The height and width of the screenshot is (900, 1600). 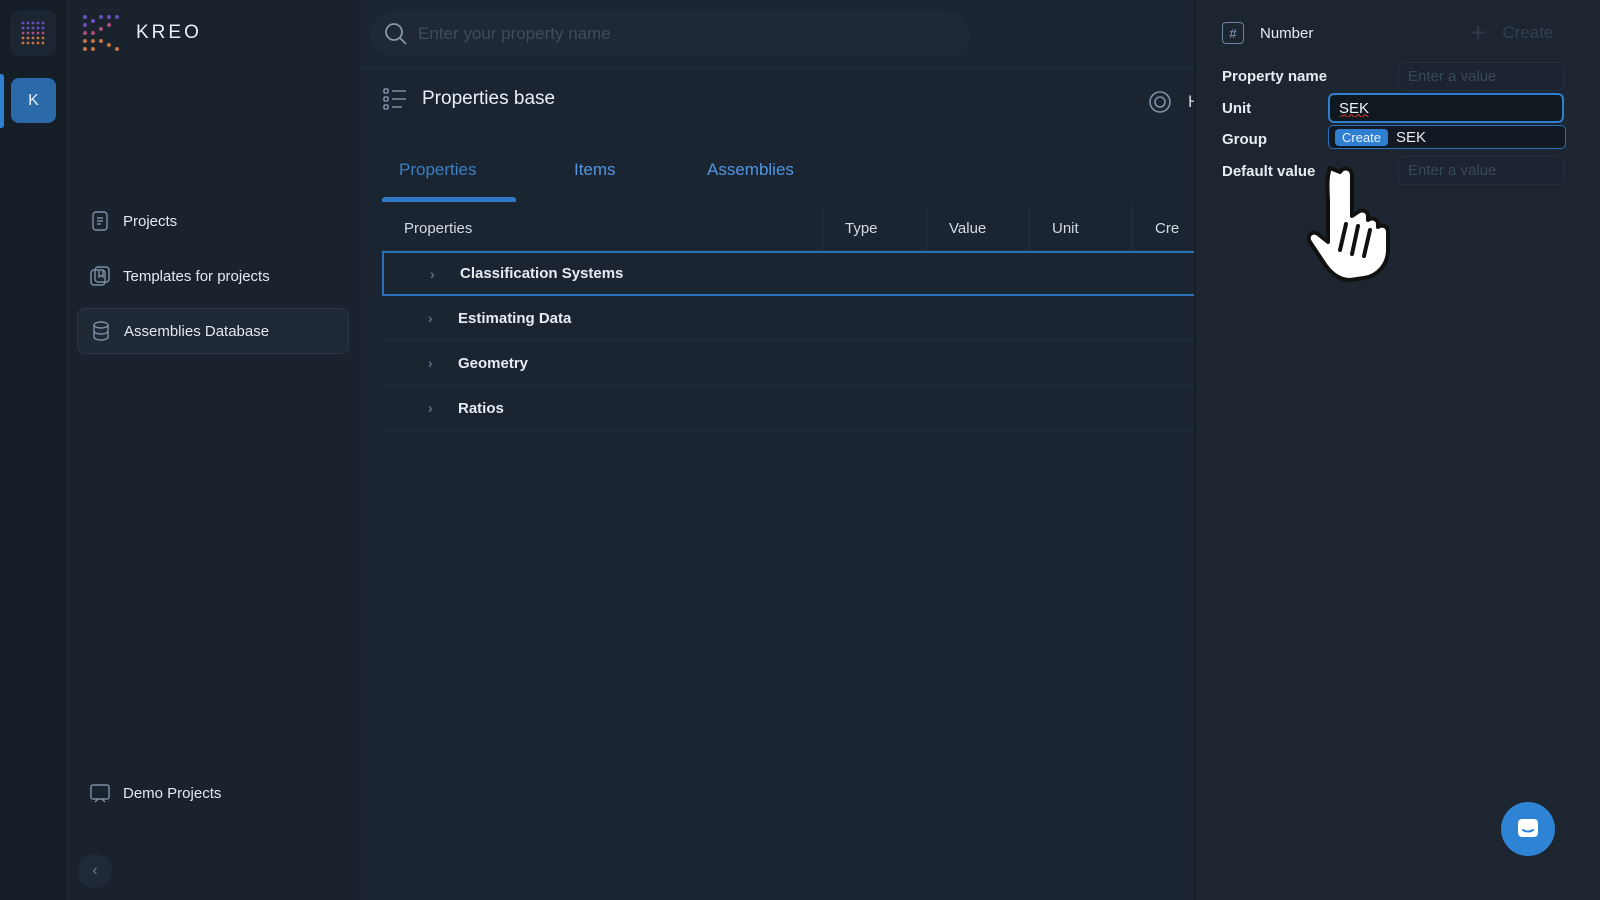 What do you see at coordinates (481, 408) in the screenshot?
I see `row-label: Ratios` at bounding box center [481, 408].